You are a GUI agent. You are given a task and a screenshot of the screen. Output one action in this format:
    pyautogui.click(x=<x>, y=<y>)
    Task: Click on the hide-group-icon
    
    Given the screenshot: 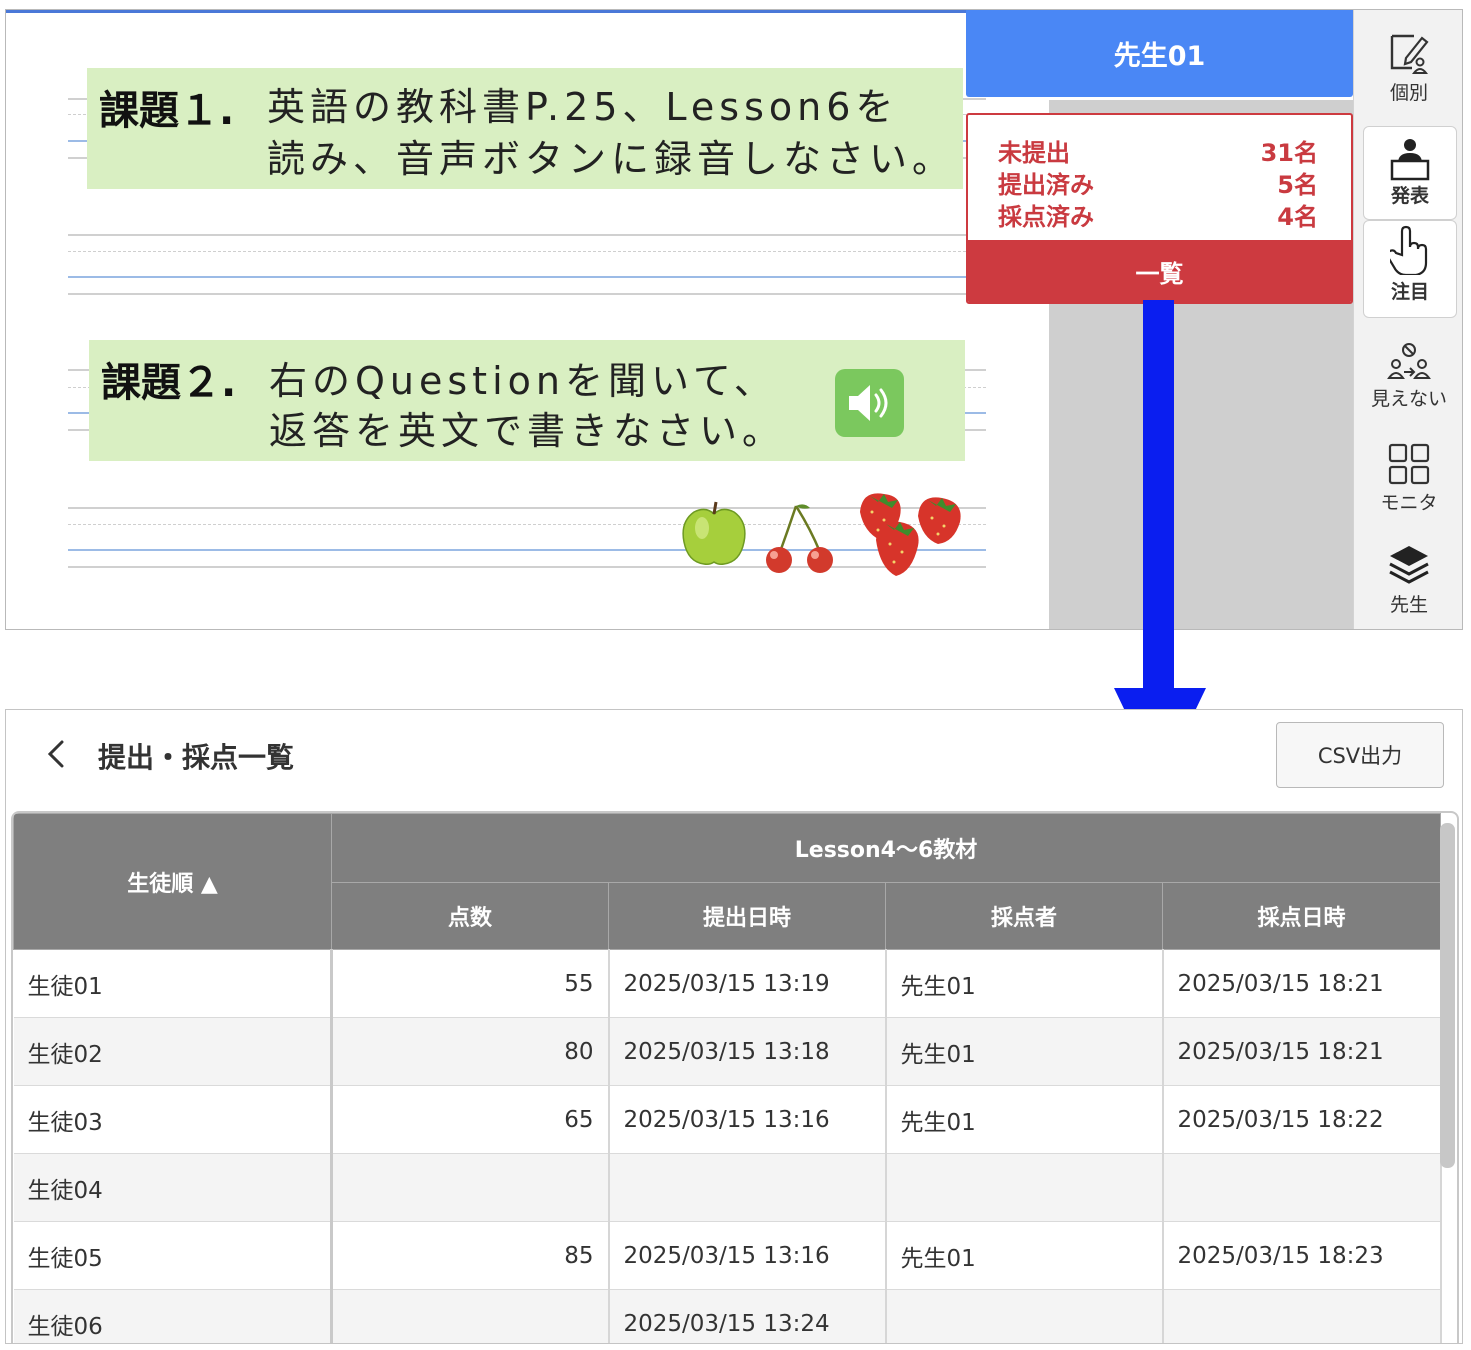 What is the action you would take?
    pyautogui.click(x=1409, y=361)
    